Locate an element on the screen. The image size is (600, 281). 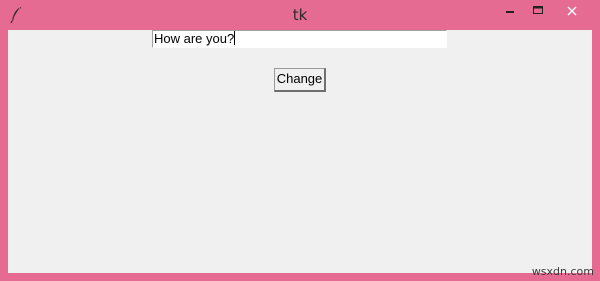
close-button is located at coordinates (572, 12).